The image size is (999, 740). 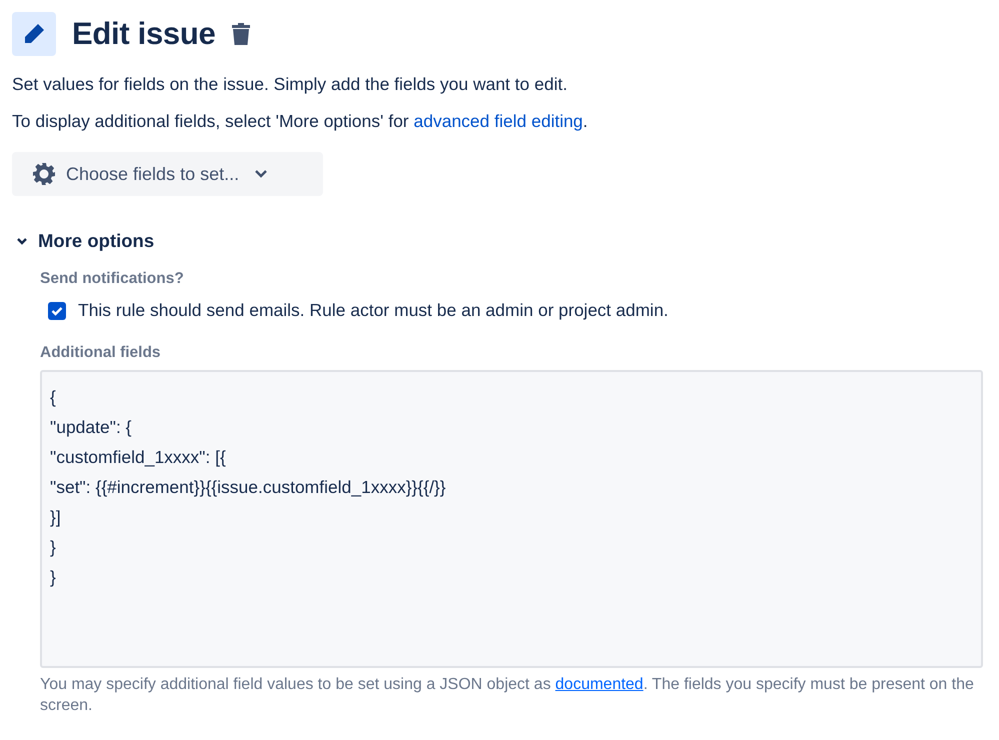 I want to click on page-title: Edit issue, so click(x=144, y=34).